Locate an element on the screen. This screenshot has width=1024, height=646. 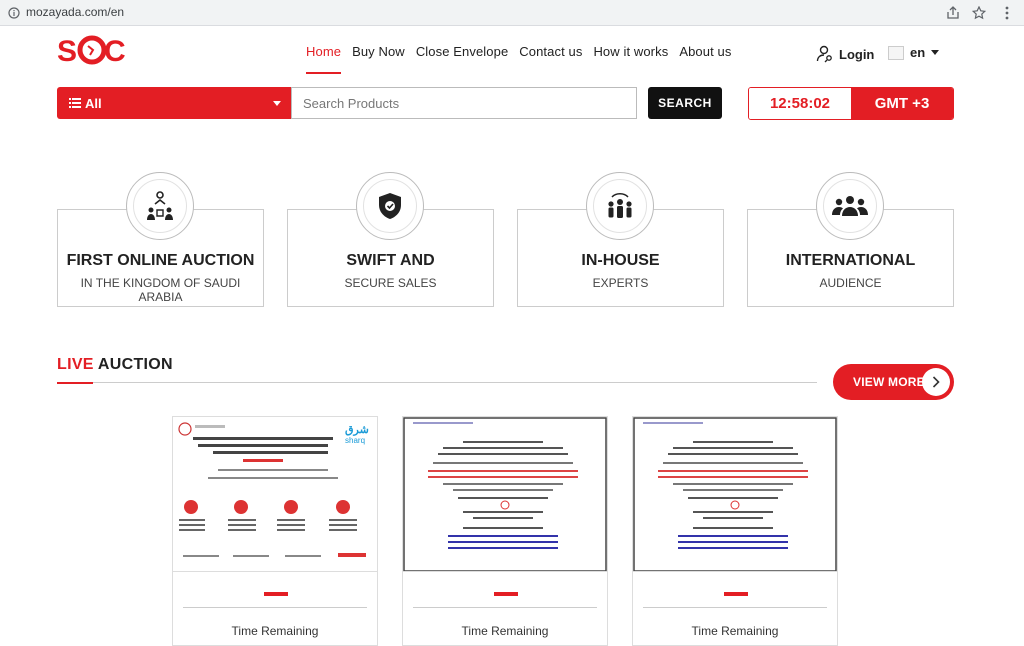
feature-subtitle: AUDIENCE is located at coordinates (850, 283).